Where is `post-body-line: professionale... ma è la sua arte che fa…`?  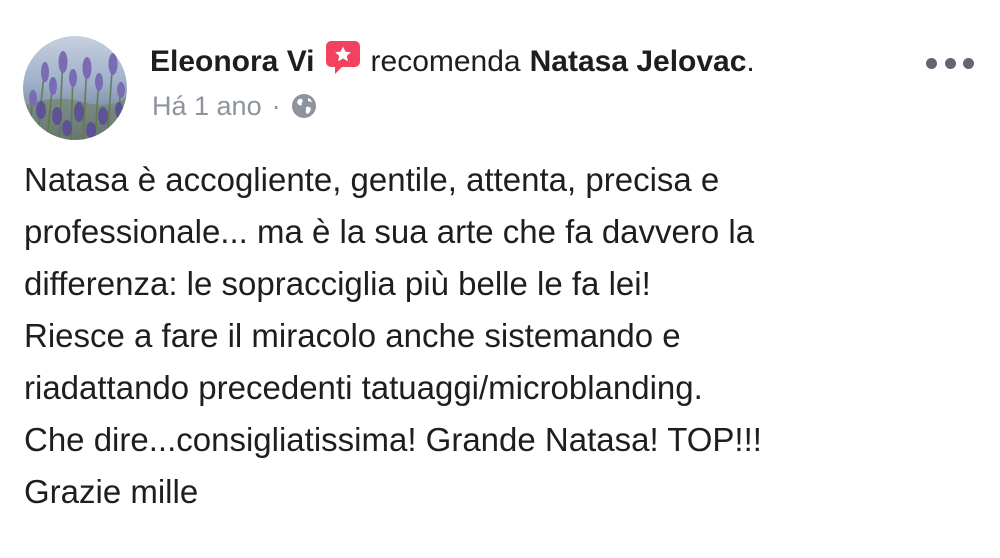 post-body-line: professionale... ma è la sua arte che fa… is located at coordinates (389, 231).